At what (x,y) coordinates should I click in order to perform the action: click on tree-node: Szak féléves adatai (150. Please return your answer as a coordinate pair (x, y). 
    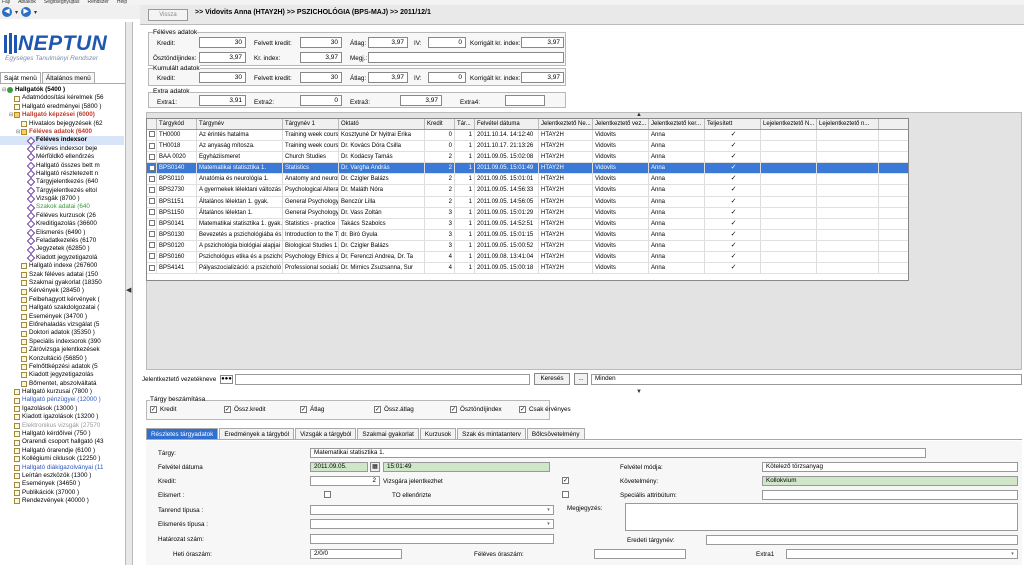
    Looking at the image, I should click on (62, 275).